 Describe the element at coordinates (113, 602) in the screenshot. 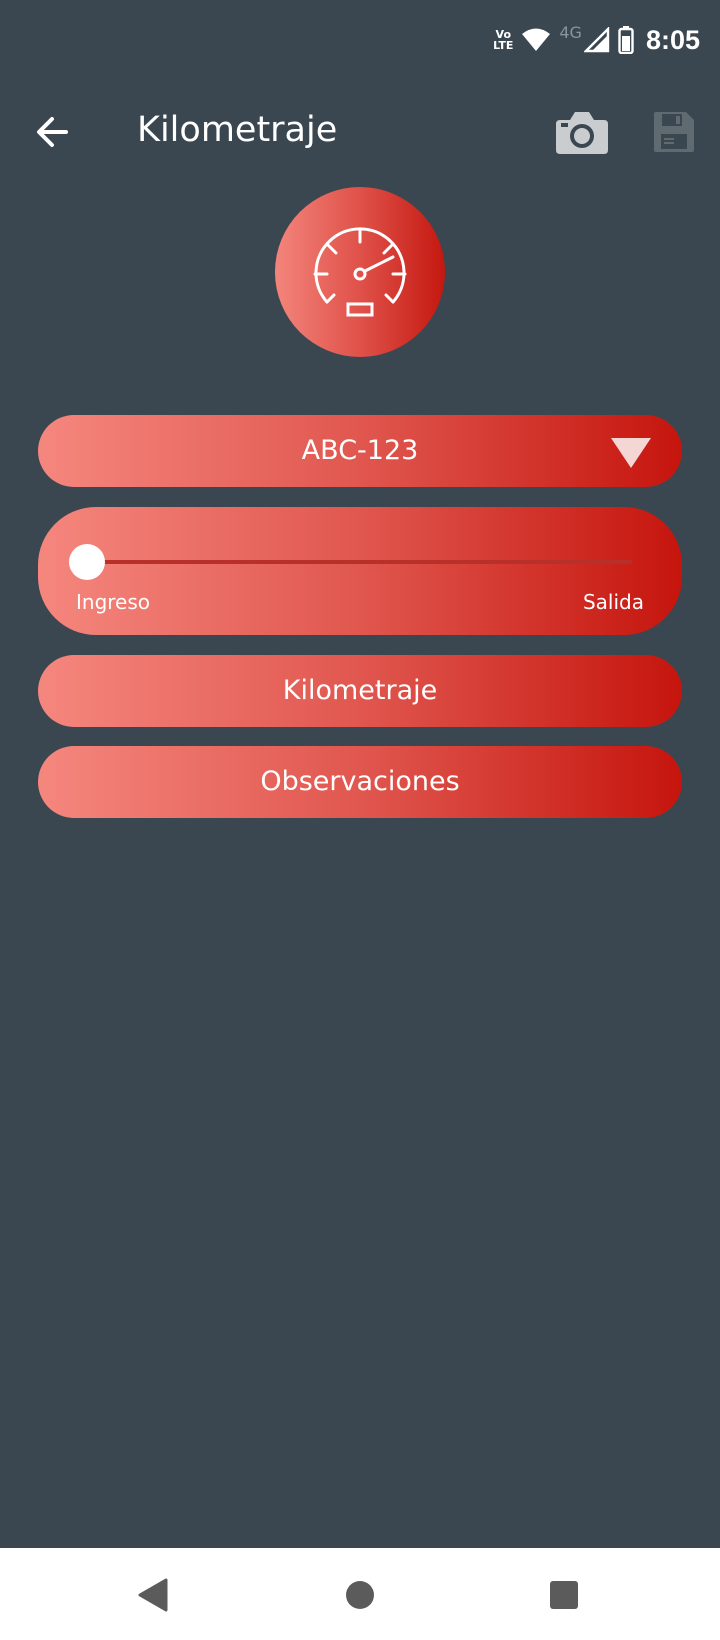

I see `slider-label-ingreso: Ingreso` at that location.